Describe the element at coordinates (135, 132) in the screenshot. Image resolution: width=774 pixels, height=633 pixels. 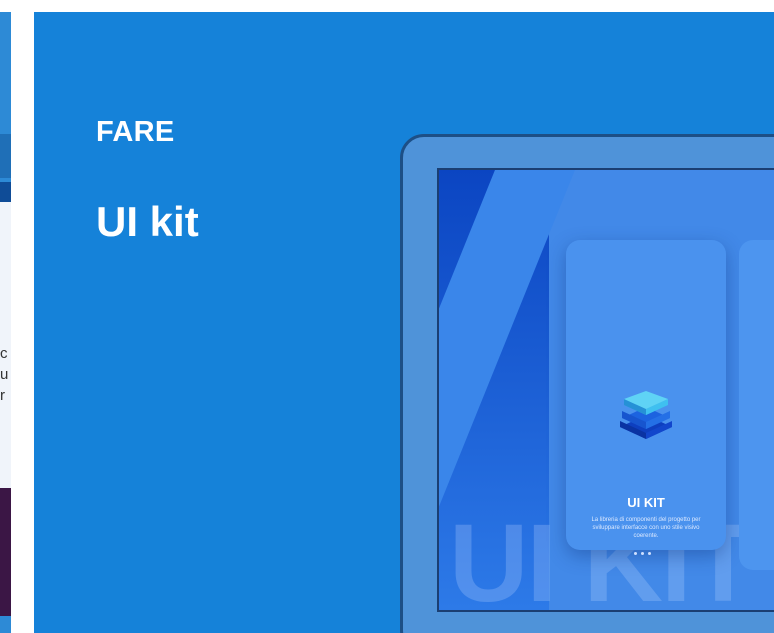
I see `card-kicker: FARE` at that location.